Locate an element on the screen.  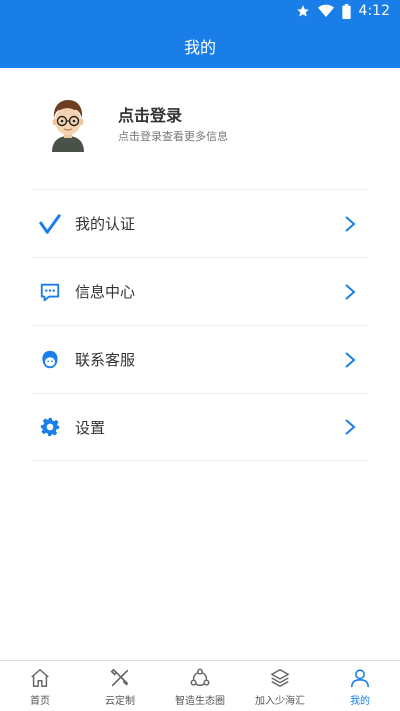
app-bar: 我的 is located at coordinates (200, 46).